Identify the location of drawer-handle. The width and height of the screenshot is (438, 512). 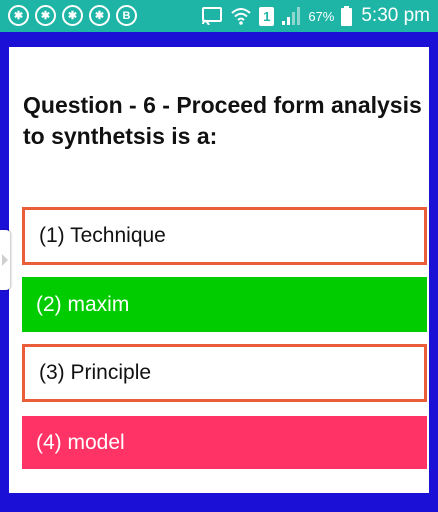
(5, 260).